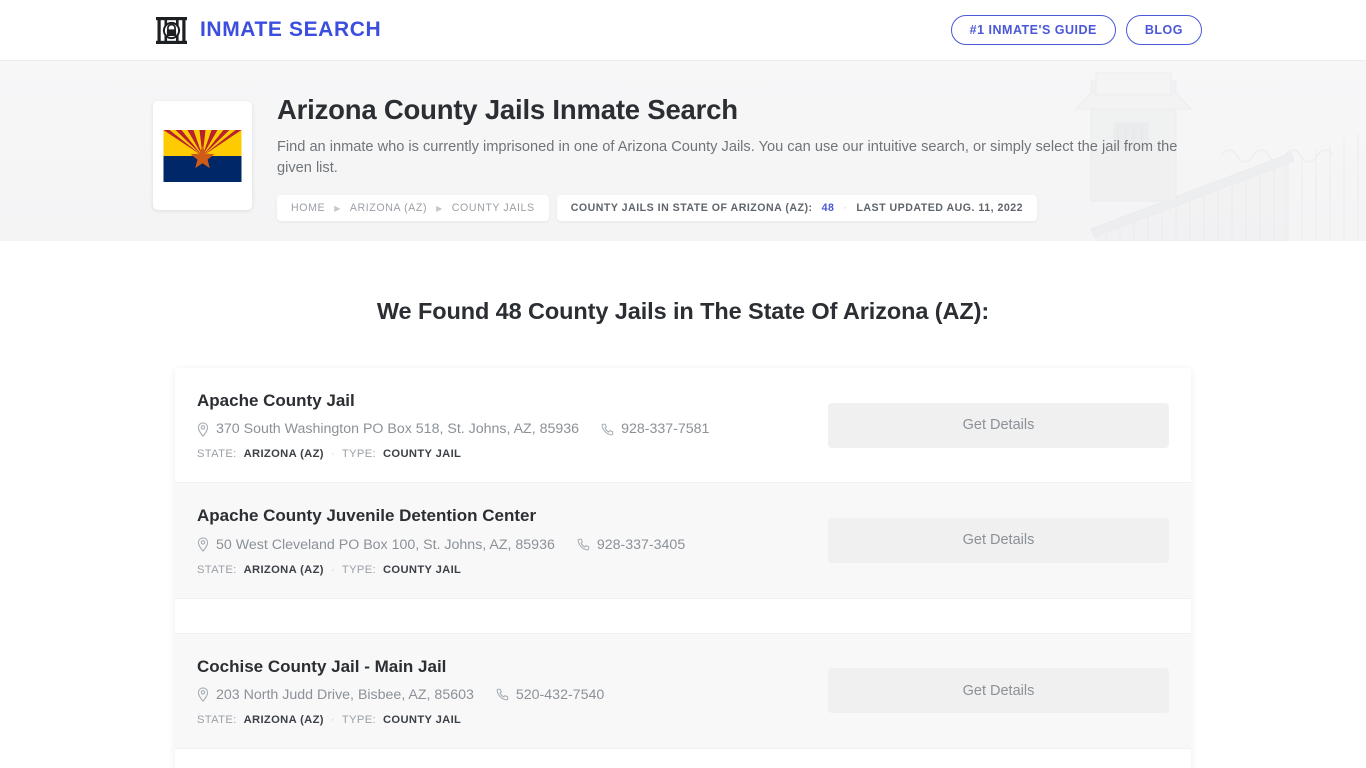 The height and width of the screenshot is (768, 1366). I want to click on empty-slot, so click(683, 616).